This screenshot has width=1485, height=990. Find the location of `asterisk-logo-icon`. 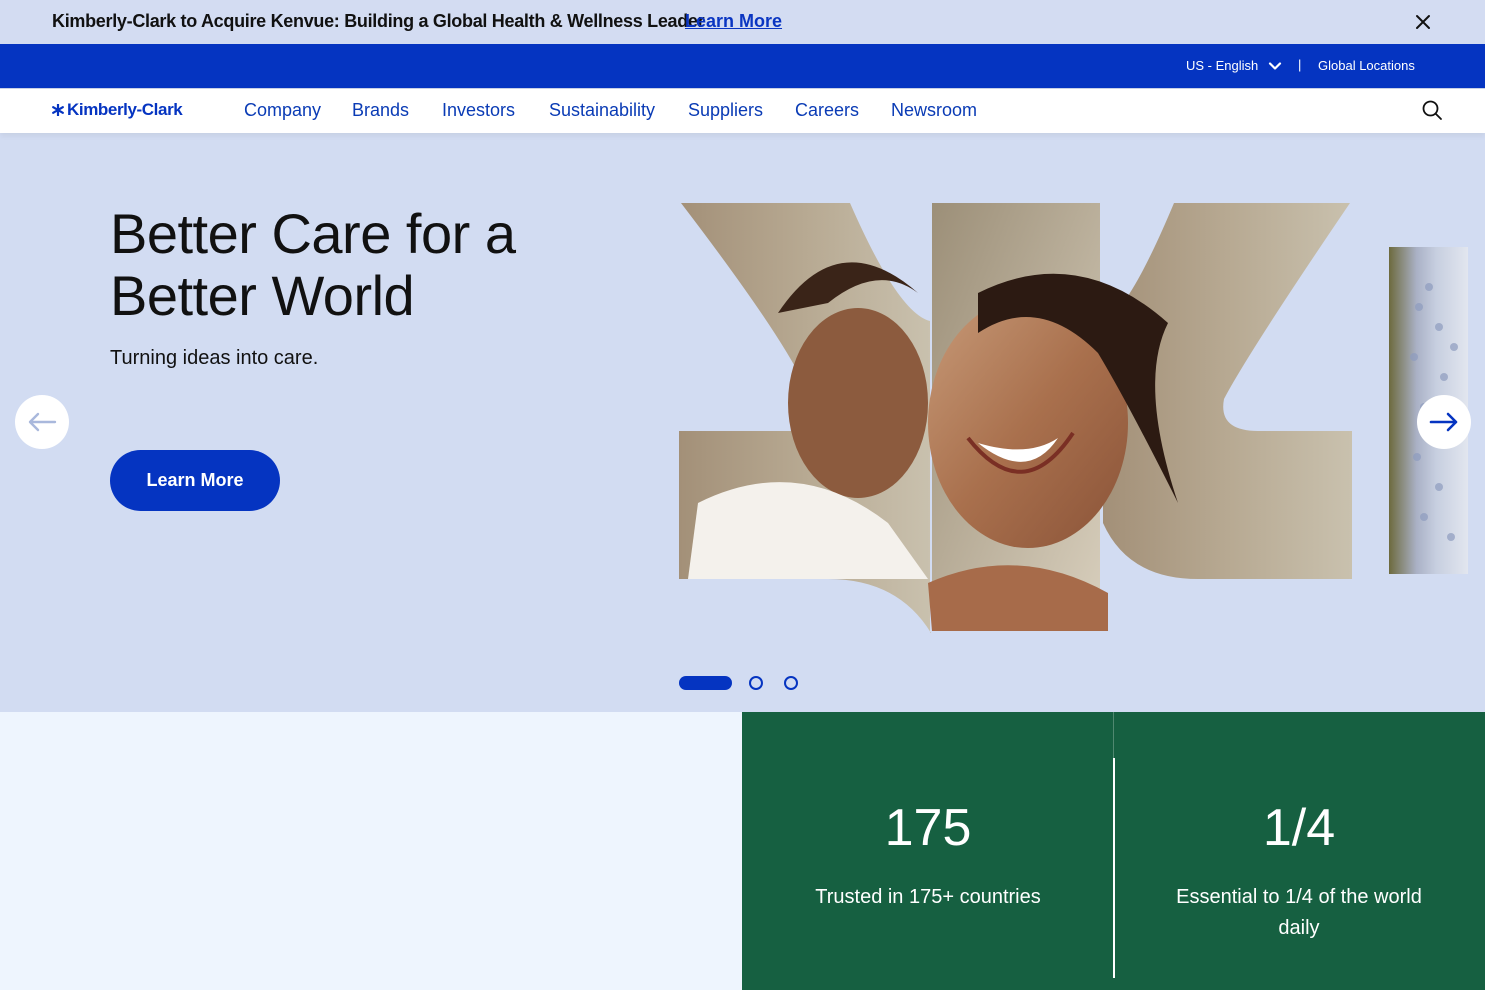

asterisk-logo-icon is located at coordinates (58, 110).